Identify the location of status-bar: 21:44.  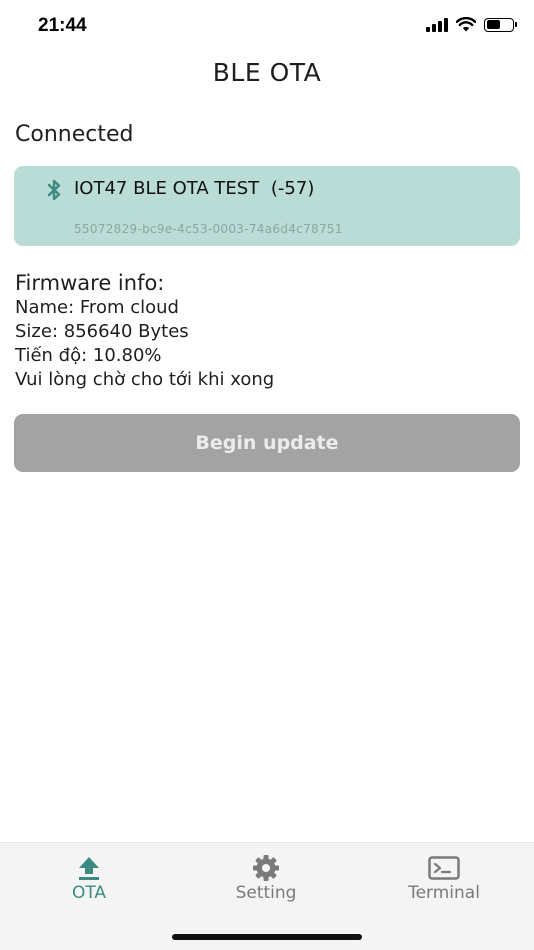
(267, 25).